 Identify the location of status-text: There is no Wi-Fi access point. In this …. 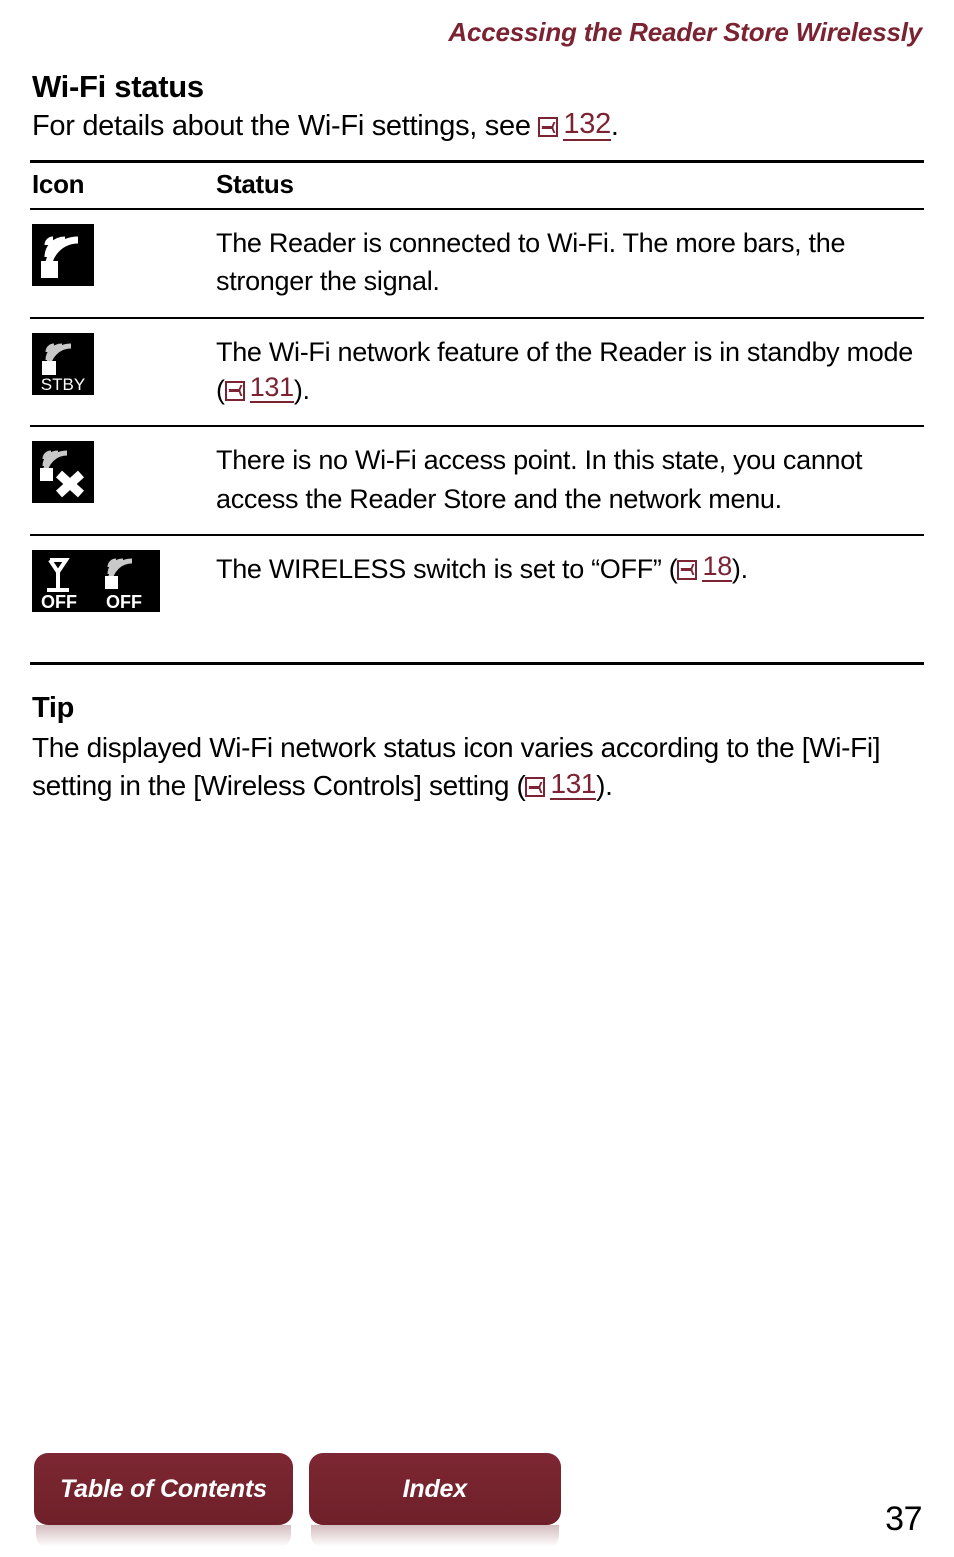
(539, 479).